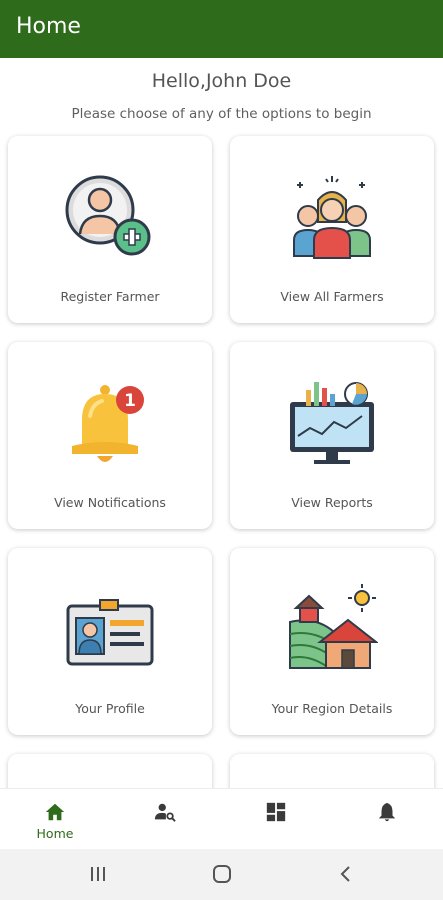  I want to click on back-icon, so click(346, 874).